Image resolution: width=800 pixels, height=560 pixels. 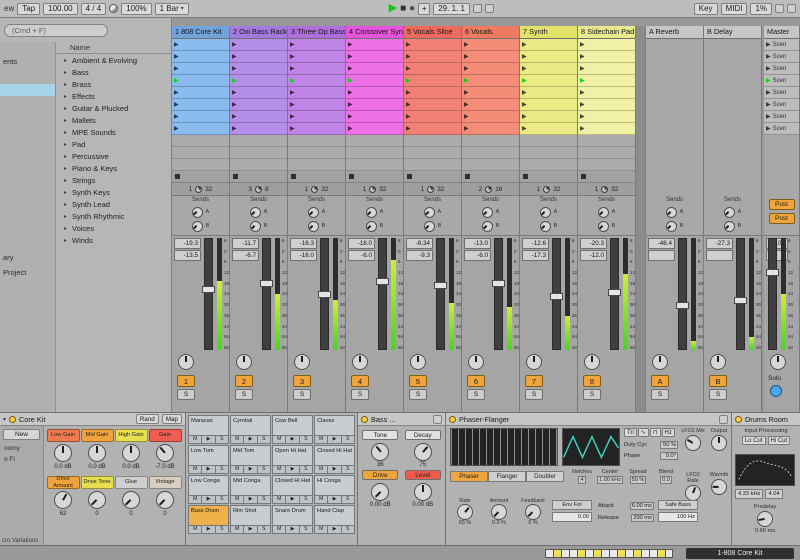 I want to click on variation-item: o Fi, so click(x=21, y=459).